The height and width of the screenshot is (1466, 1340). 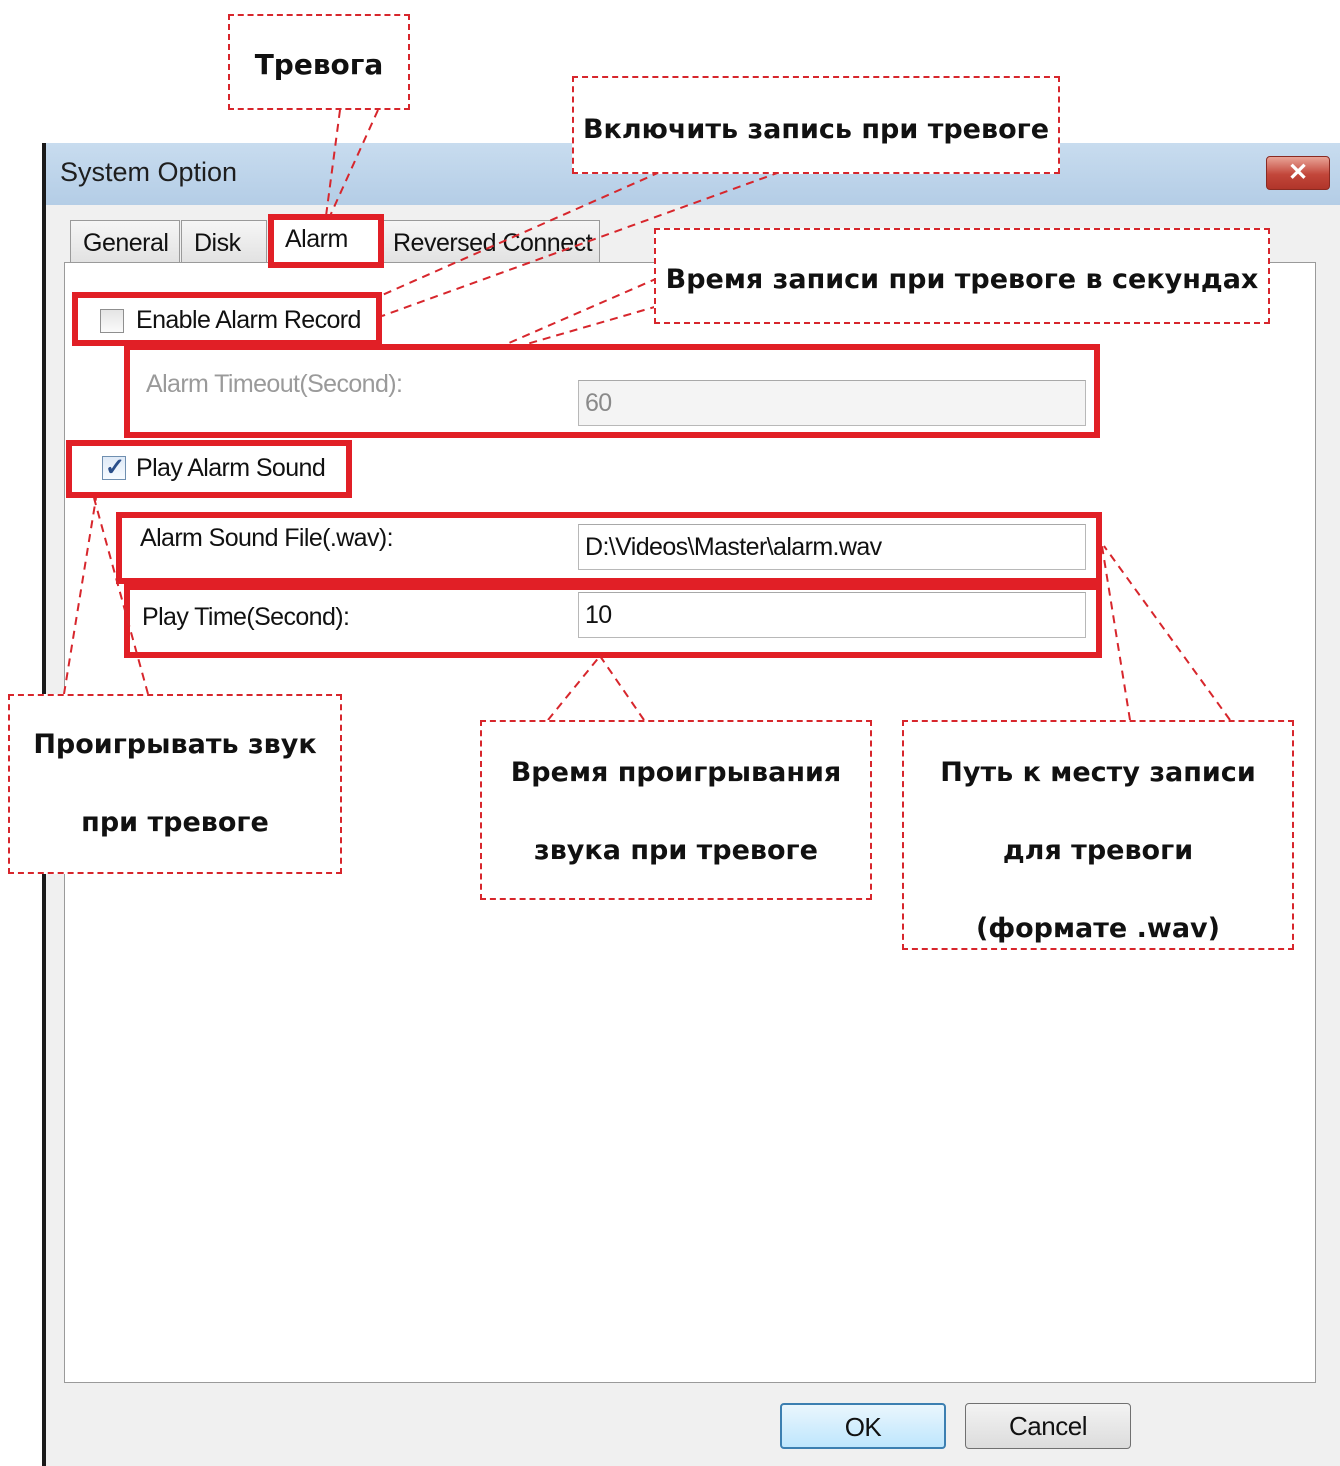 I want to click on close-button: ✕, so click(x=1298, y=173).